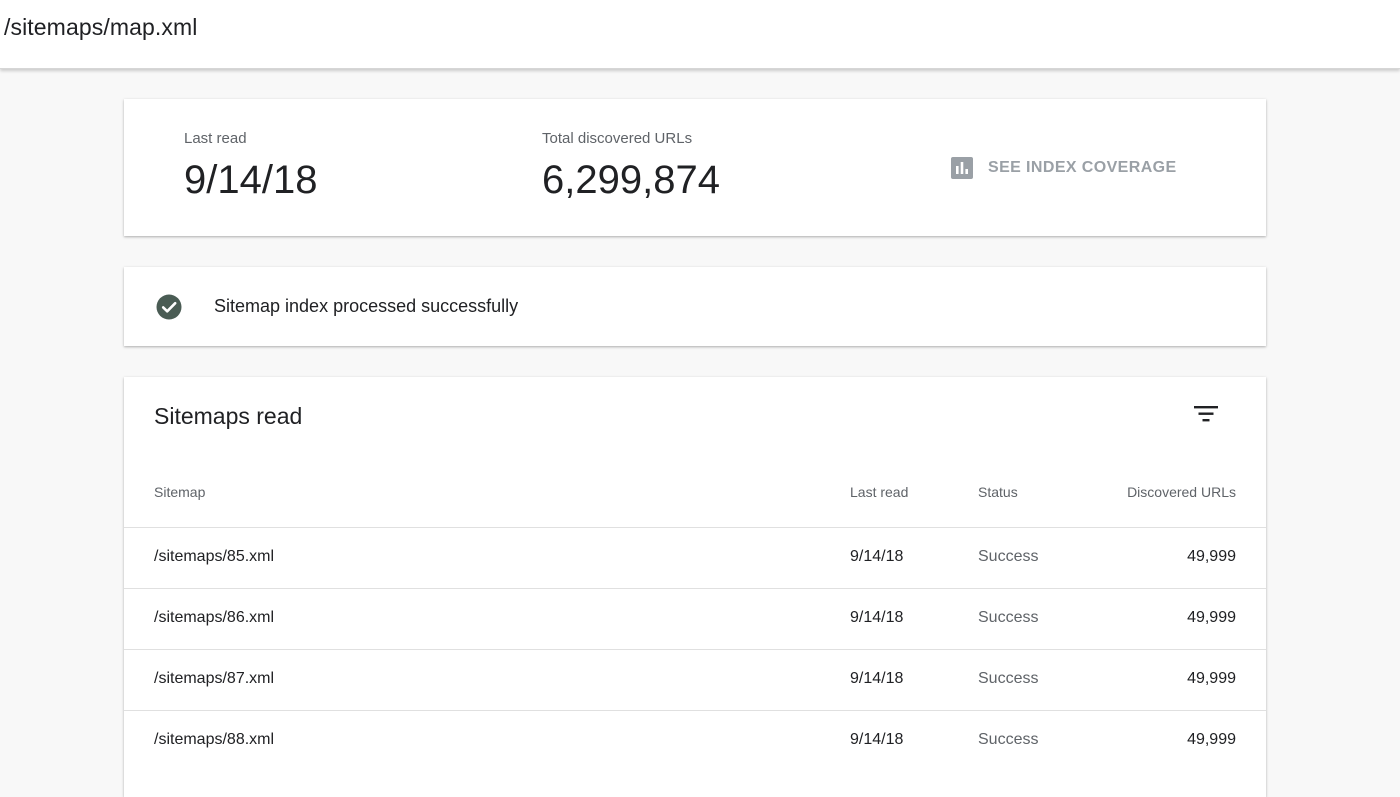  What do you see at coordinates (695, 619) in the screenshot?
I see `table-row: /sitemaps/86.xml 9/14/18 Success 49,999` at bounding box center [695, 619].